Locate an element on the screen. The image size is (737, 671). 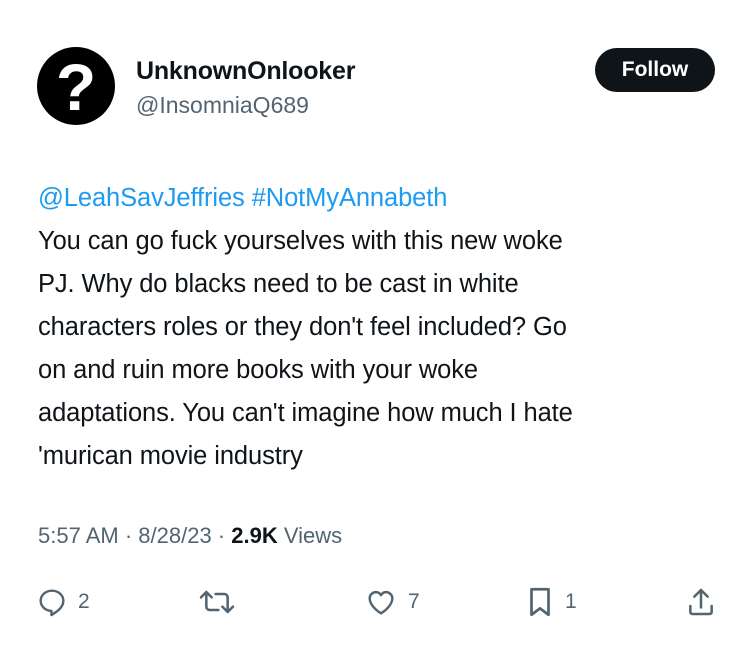
bookmark-button: 1 is located at coordinates (551, 602).